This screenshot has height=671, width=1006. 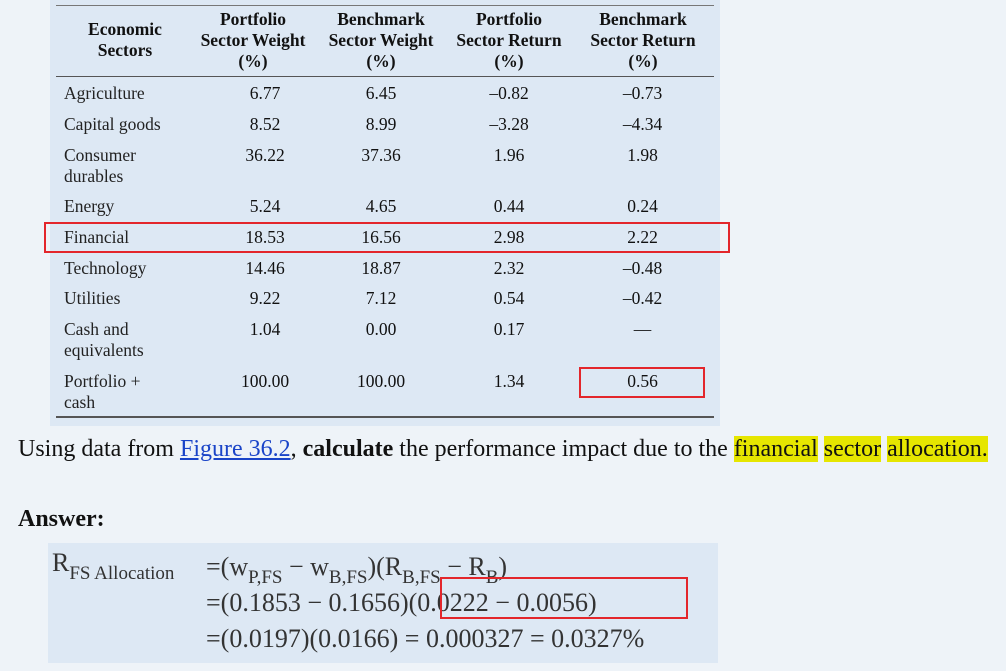 What do you see at coordinates (381, 206) in the screenshot?
I see `benchmark-weight: 4.65` at bounding box center [381, 206].